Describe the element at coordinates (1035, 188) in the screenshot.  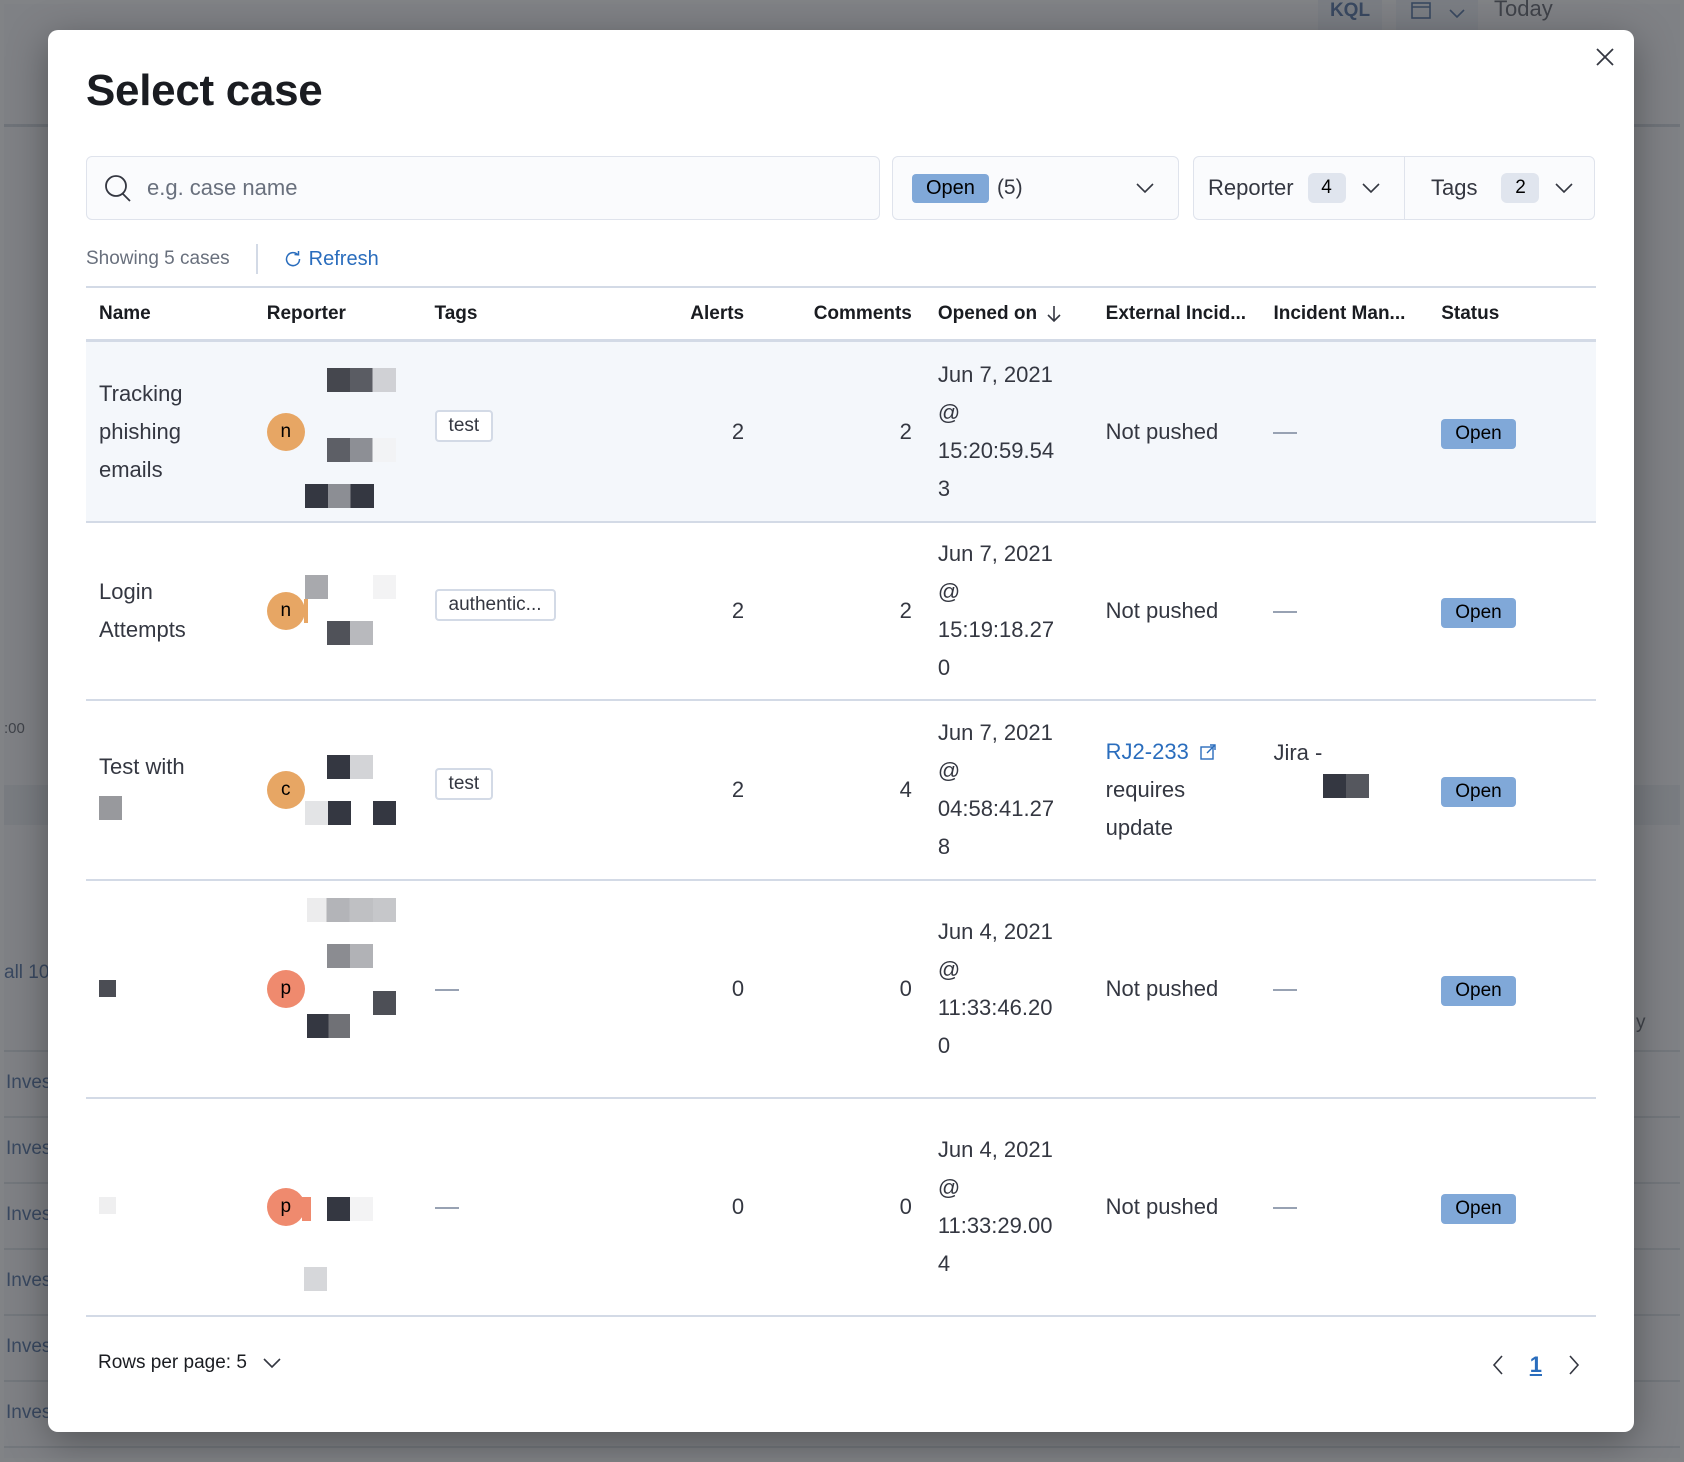
I see `status-filter-select: Open (5)` at that location.